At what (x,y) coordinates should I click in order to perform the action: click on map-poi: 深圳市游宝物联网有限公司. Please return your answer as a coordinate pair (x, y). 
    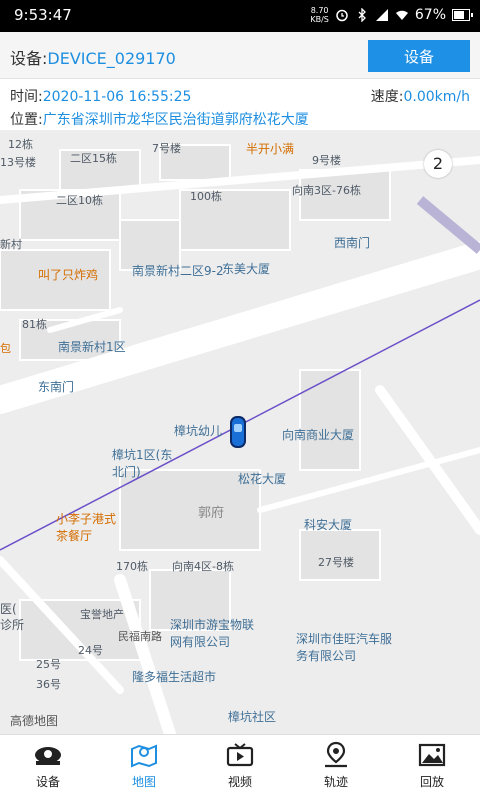
    Looking at the image, I should click on (214, 633).